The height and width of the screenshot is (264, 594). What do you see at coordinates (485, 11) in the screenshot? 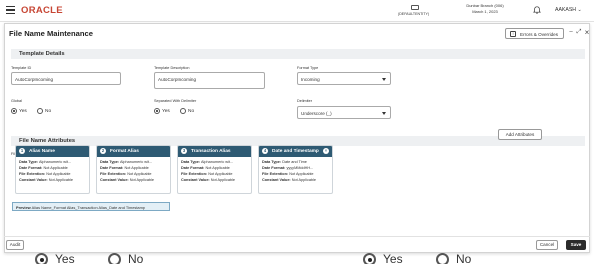
I see `branch-date: March 1, 2023` at bounding box center [485, 11].